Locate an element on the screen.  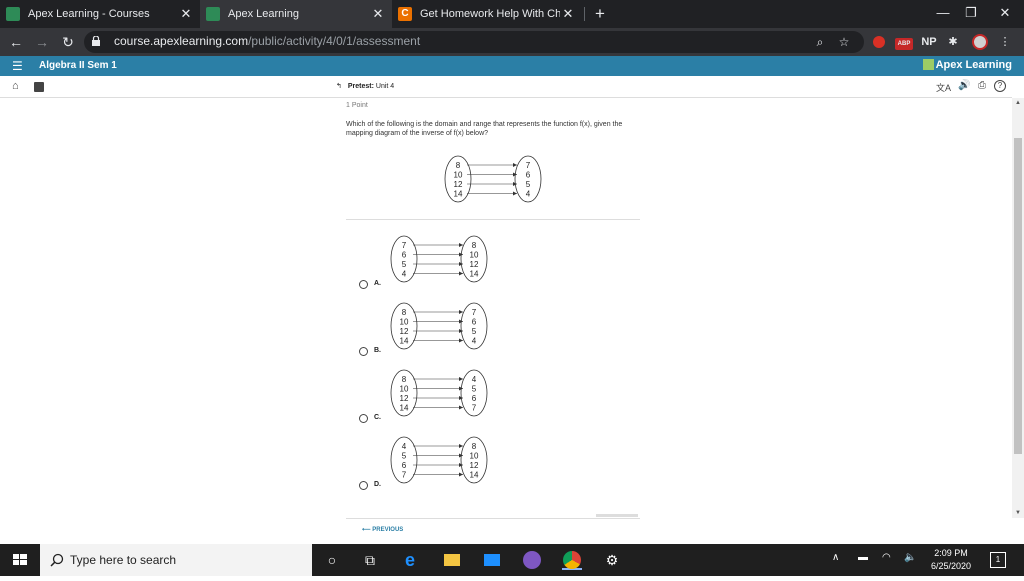
option-c-radio is located at coordinates (363, 418).